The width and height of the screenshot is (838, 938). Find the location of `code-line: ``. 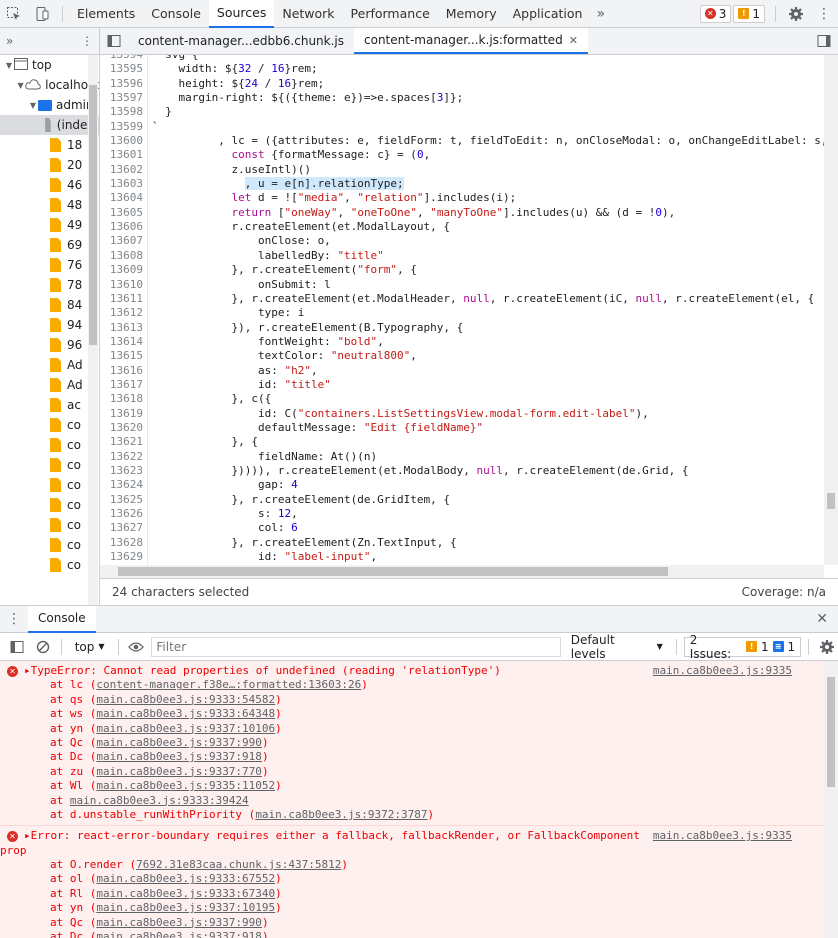

code-line: ` is located at coordinates (488, 127).